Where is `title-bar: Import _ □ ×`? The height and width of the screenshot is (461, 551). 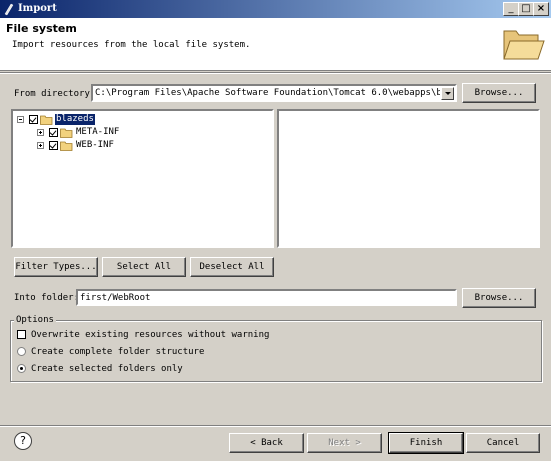 title-bar: Import _ □ × is located at coordinates (275, 9).